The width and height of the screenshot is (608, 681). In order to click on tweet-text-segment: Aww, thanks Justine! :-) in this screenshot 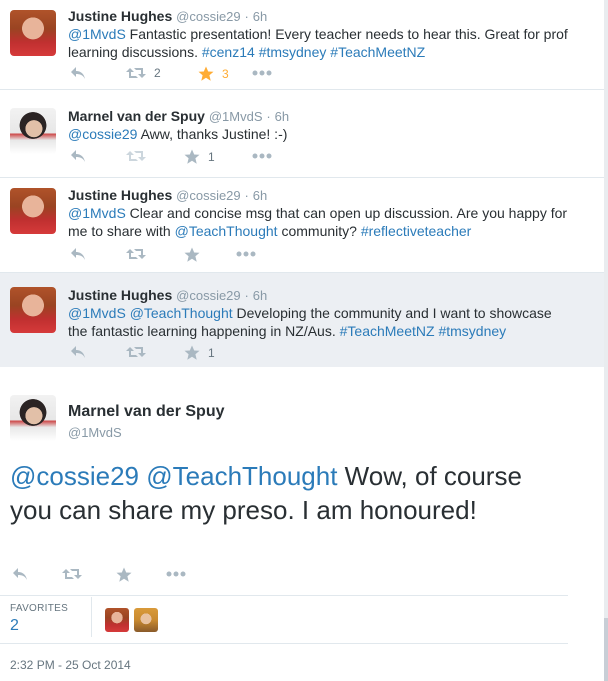, I will do `click(212, 134)`.